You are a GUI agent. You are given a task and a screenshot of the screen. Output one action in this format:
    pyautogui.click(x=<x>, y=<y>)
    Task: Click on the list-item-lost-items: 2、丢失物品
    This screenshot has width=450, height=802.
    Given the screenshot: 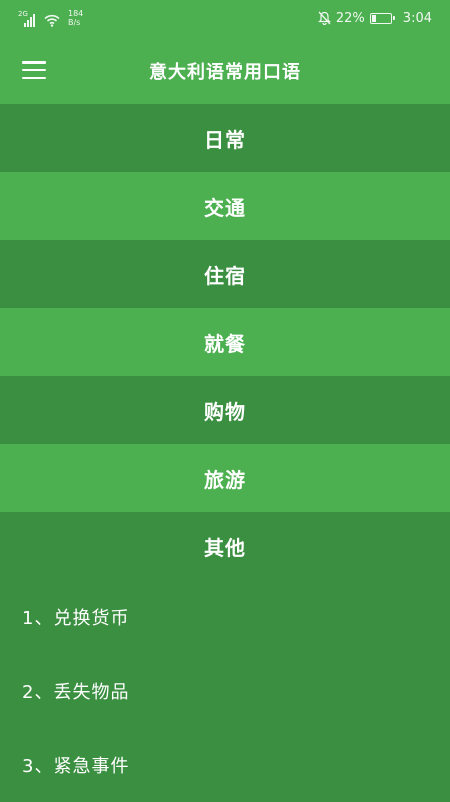 What is the action you would take?
    pyautogui.click(x=225, y=691)
    